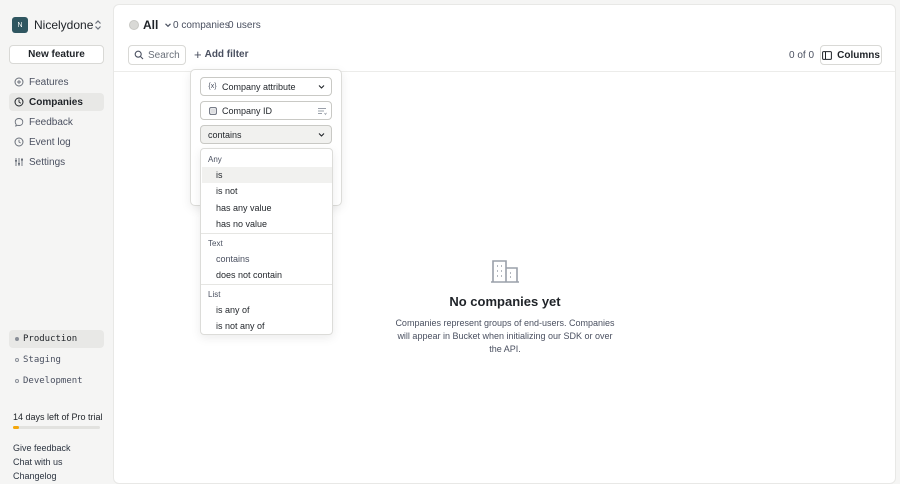  What do you see at coordinates (18, 162) in the screenshot?
I see `settings-icon` at bounding box center [18, 162].